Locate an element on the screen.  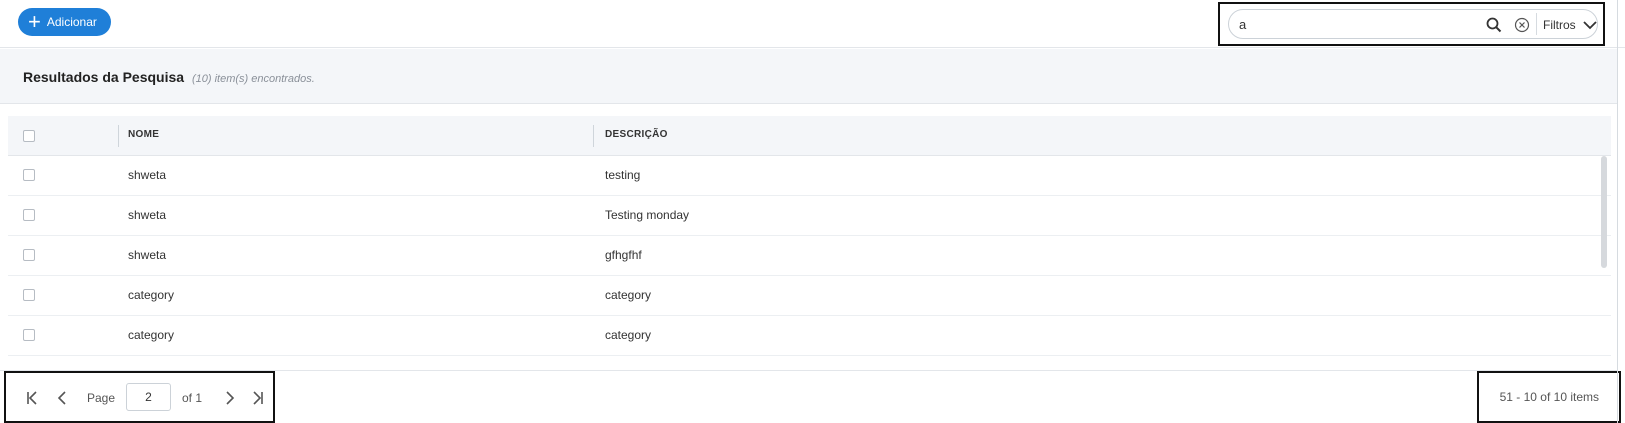
search-box: Filtros is located at coordinates (1413, 24).